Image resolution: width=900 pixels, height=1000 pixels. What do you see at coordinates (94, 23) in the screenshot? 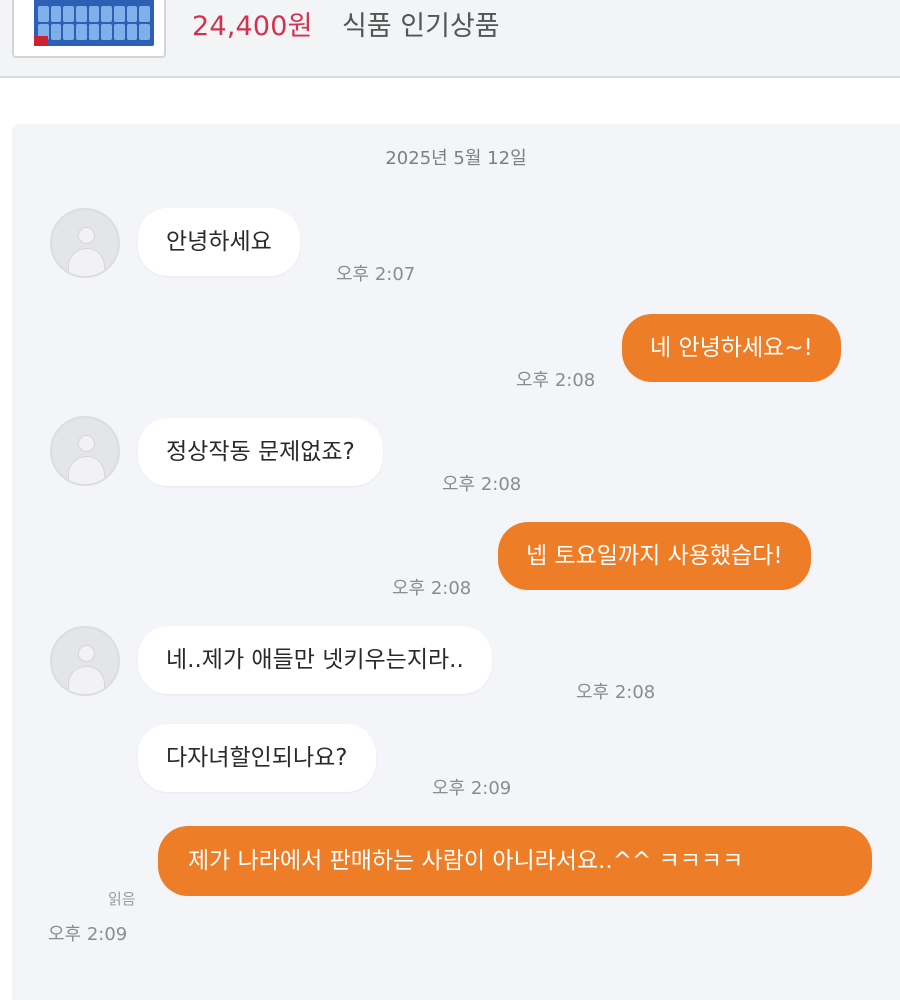
I see `product-image-icon` at bounding box center [94, 23].